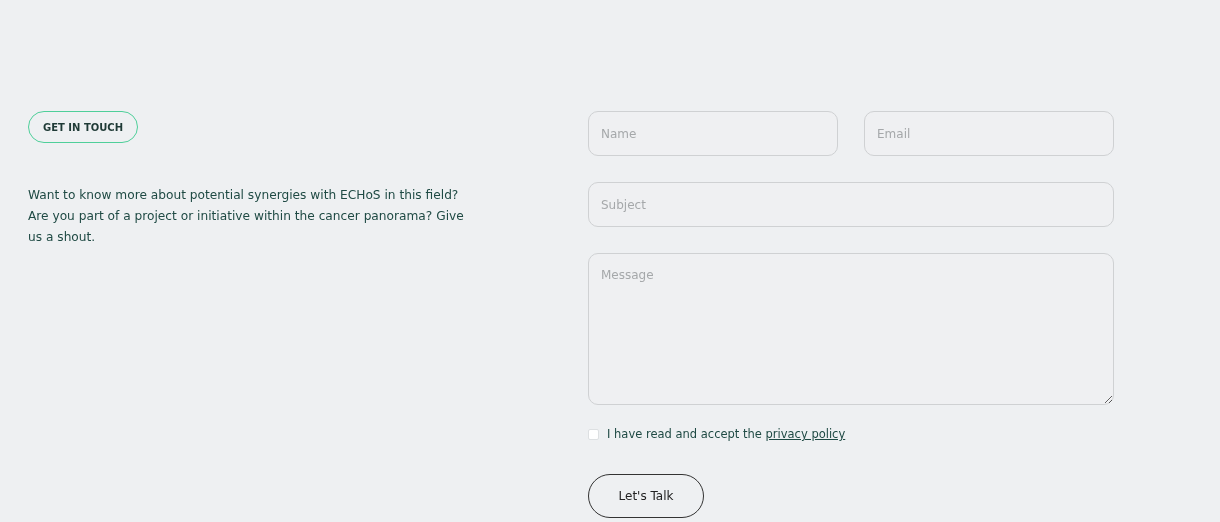 The height and width of the screenshot is (522, 1220). What do you see at coordinates (593, 434) in the screenshot?
I see `consent-checkbox` at bounding box center [593, 434].